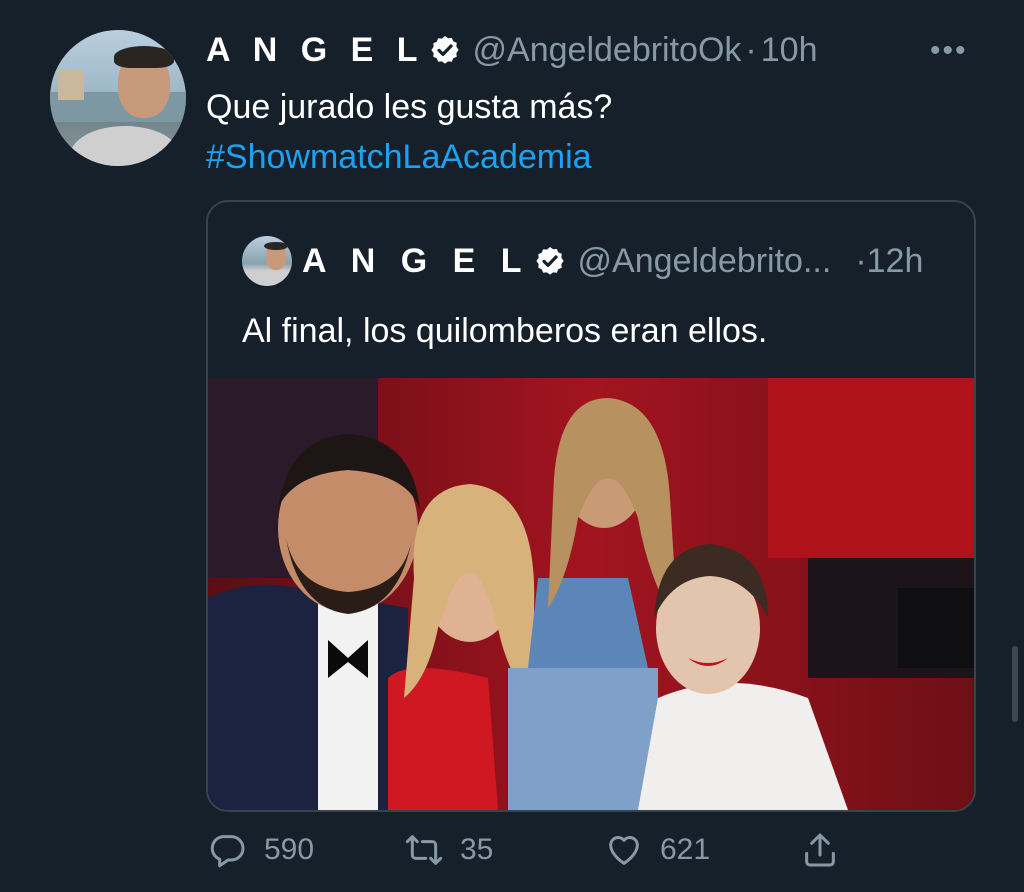 Image resolution: width=1024 pixels, height=892 pixels. Describe the element at coordinates (125, 146) in the screenshot. I see `avatar-shirt` at that location.